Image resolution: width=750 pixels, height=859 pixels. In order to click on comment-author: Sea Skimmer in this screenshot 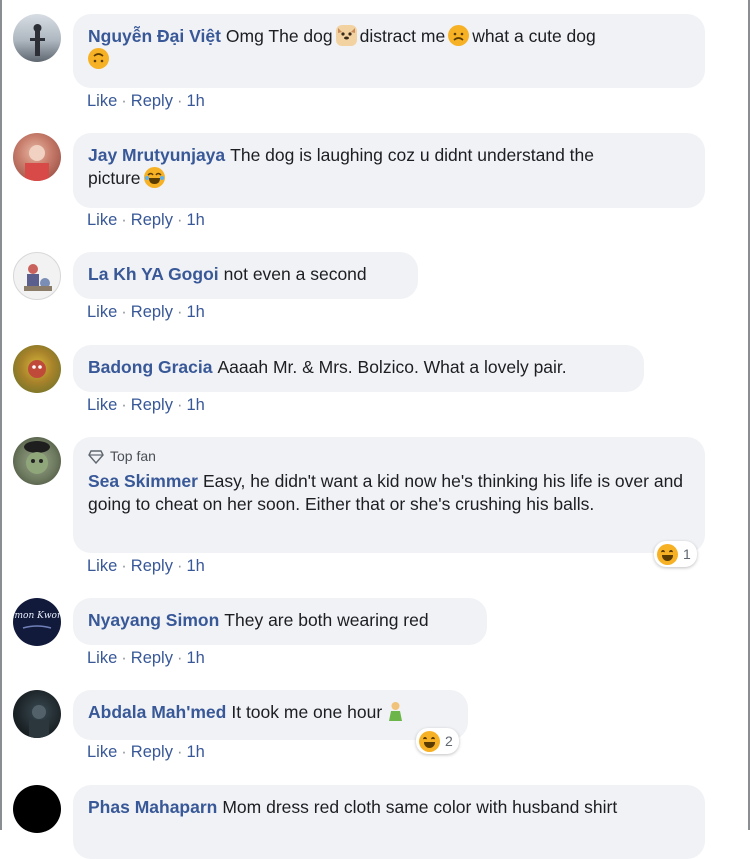, I will do `click(143, 481)`.